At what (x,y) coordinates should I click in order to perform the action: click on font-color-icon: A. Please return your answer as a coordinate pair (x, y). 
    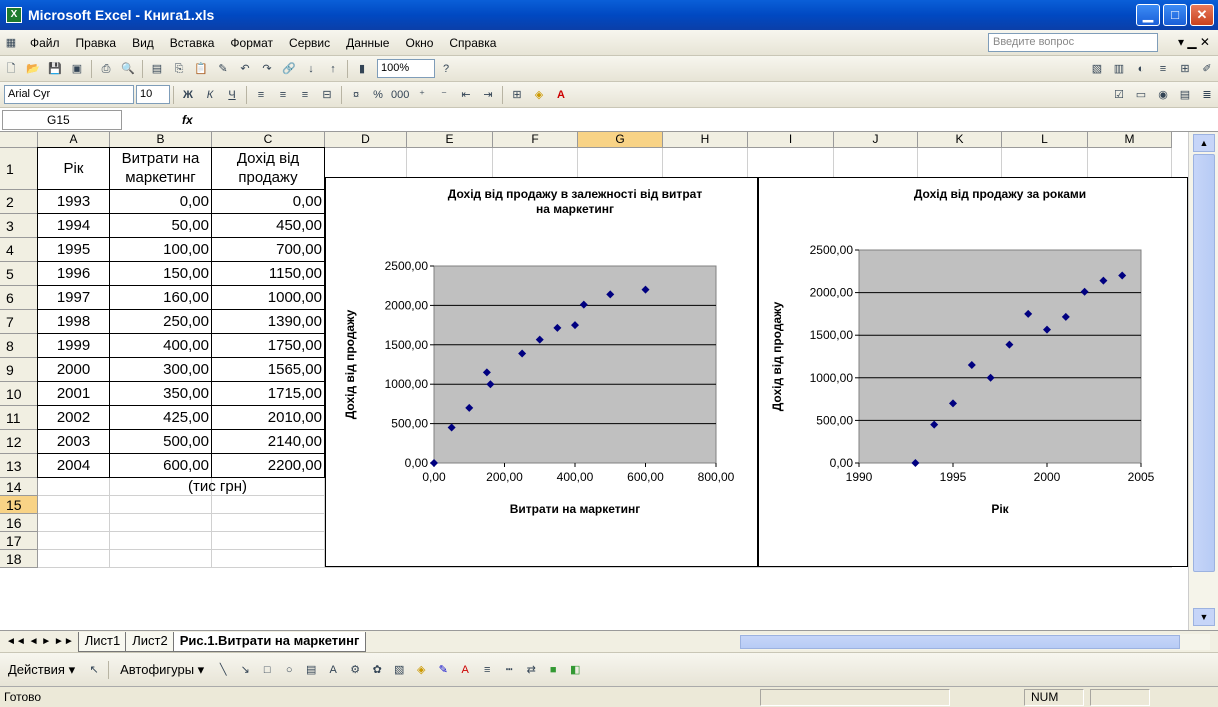
    Looking at the image, I should click on (561, 95).